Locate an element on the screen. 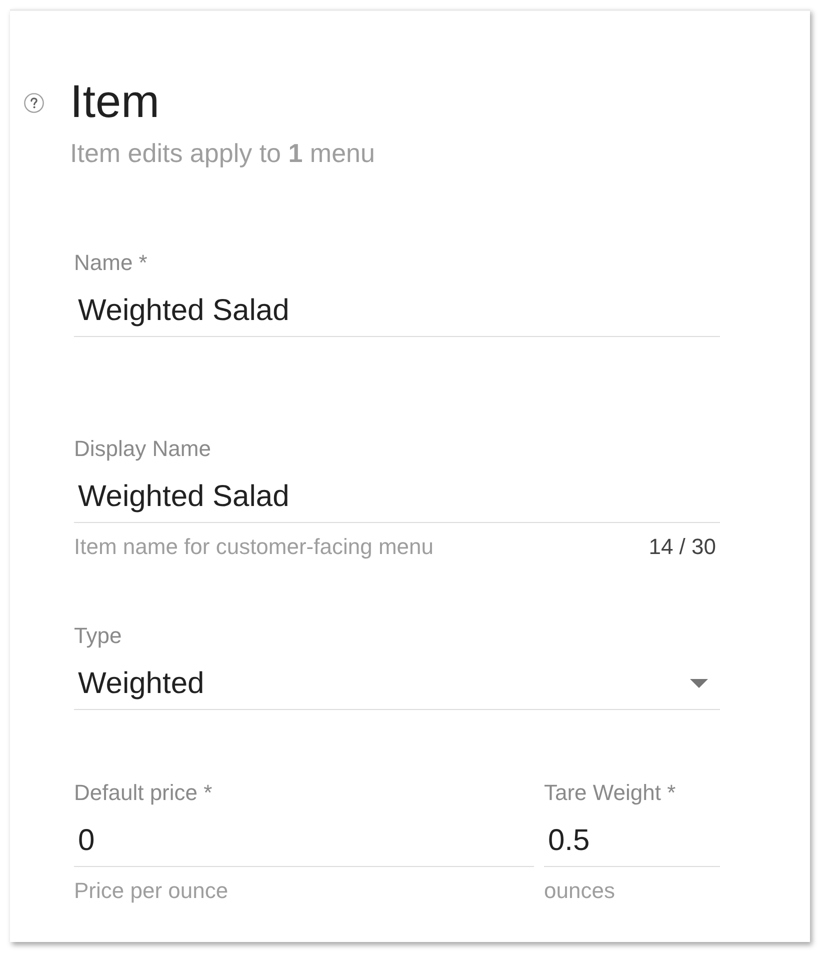  text-input: 0 is located at coordinates (304, 844).